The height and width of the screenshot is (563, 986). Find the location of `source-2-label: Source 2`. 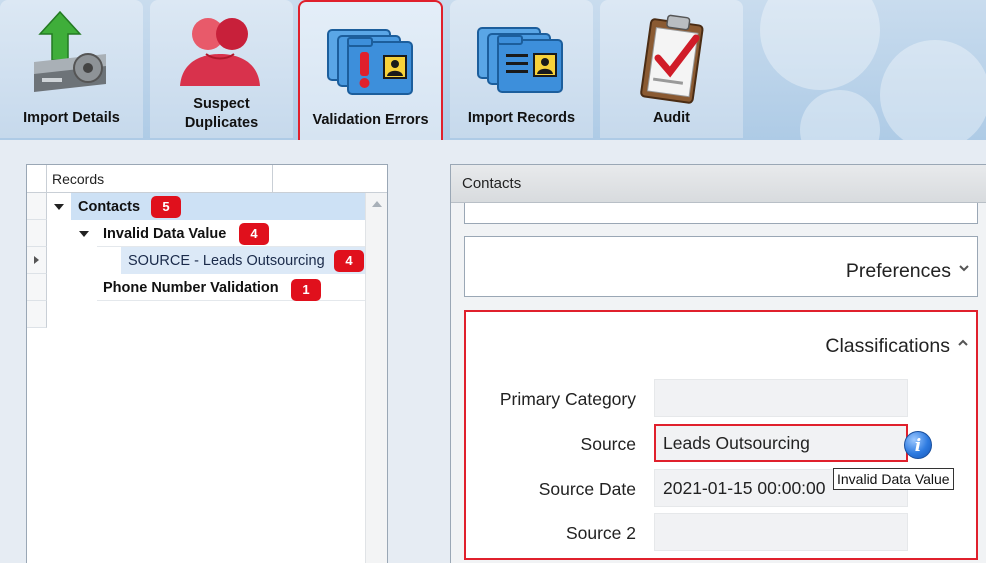

source-2-label: Source 2 is located at coordinates (600, 533).